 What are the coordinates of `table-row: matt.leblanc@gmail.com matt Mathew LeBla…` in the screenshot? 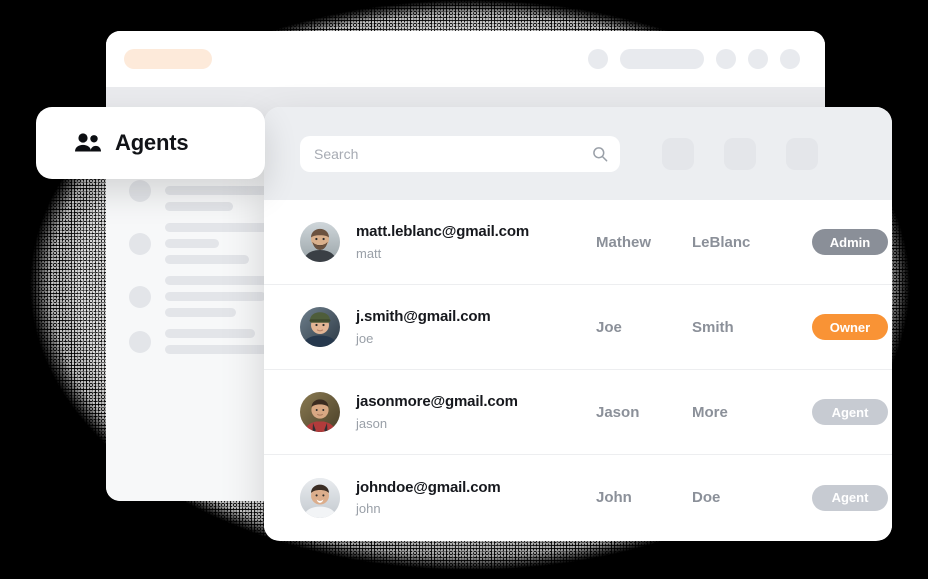 It's located at (578, 242).